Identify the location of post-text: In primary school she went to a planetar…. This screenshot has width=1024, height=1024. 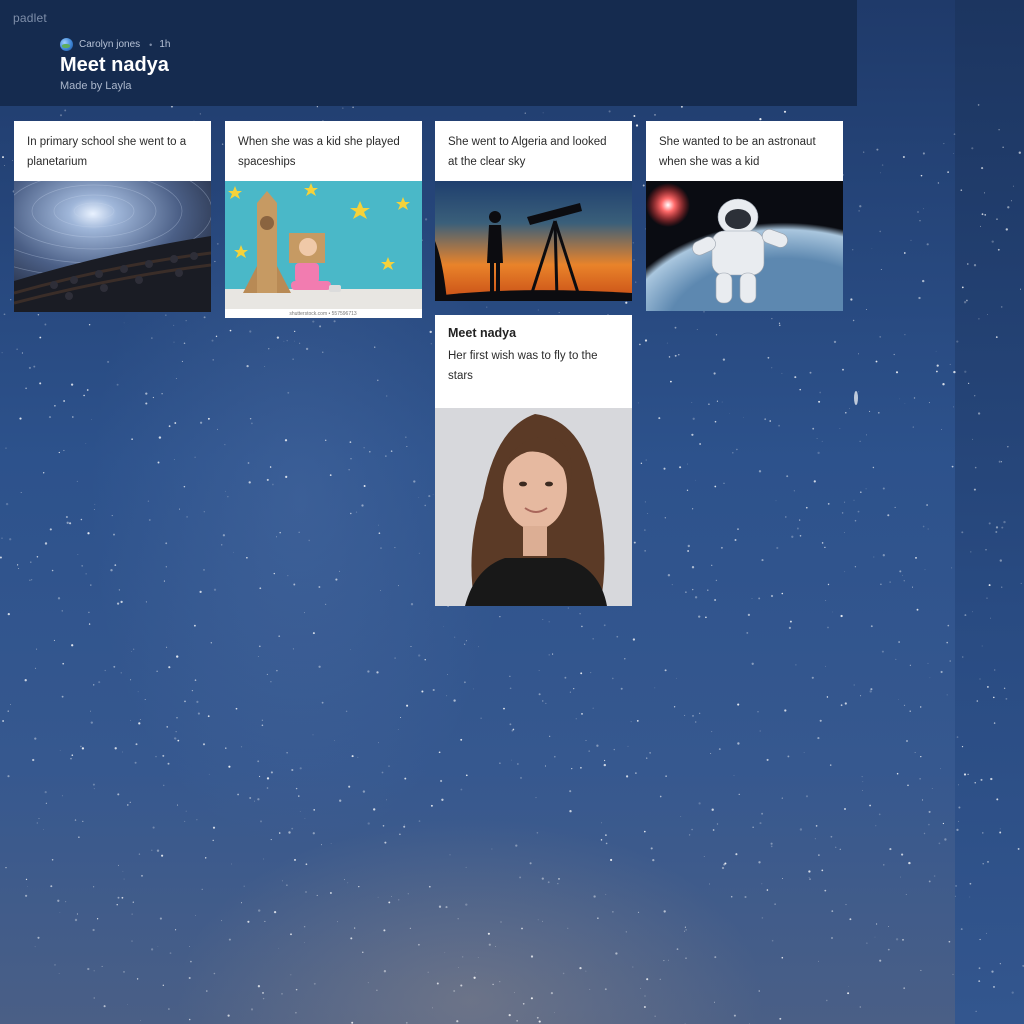
(107, 152).